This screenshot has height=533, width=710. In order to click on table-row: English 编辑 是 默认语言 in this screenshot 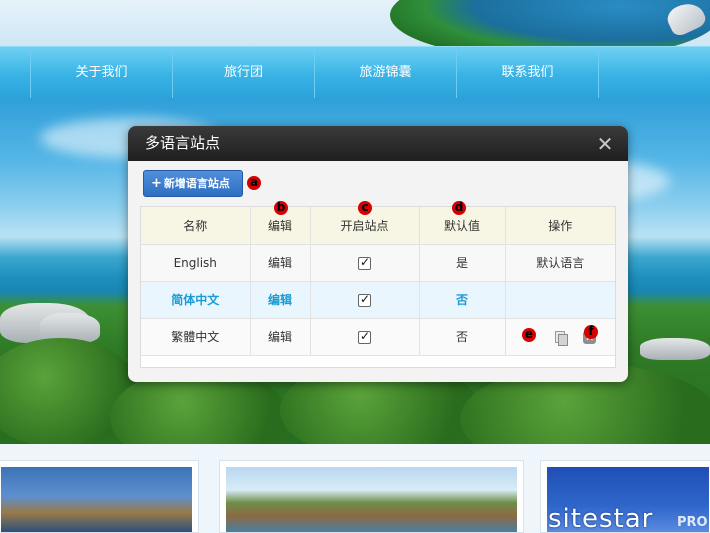, I will do `click(378, 263)`.